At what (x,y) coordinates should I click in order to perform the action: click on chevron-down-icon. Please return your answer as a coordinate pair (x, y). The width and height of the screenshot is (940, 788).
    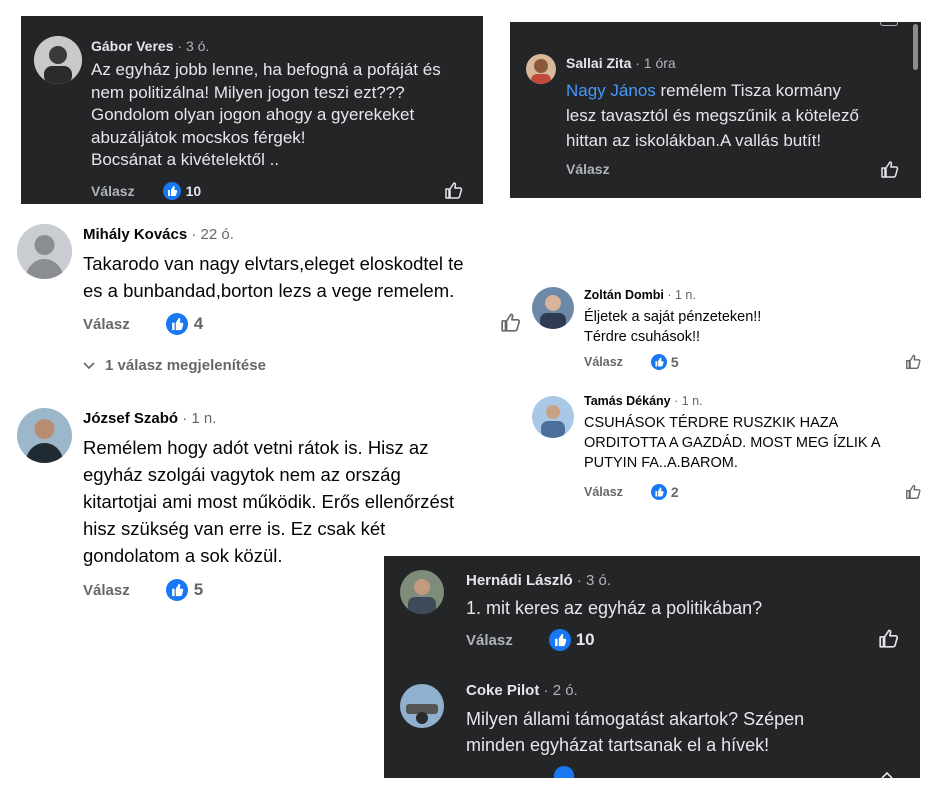
    Looking at the image, I should click on (89, 365).